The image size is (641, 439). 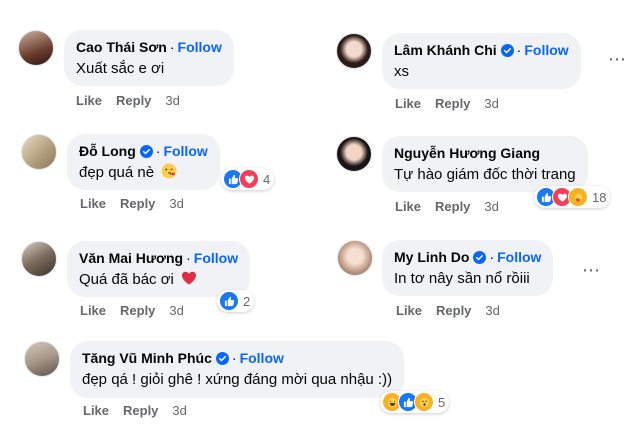 What do you see at coordinates (147, 358) in the screenshot?
I see `commenter-name: Tăng Vũ Minh Phúc` at bounding box center [147, 358].